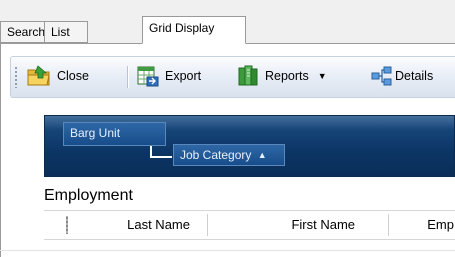 Image resolution: width=455 pixels, height=257 pixels. Describe the element at coordinates (26, 32) in the screenshot. I see `tab-search-label: Search` at that location.